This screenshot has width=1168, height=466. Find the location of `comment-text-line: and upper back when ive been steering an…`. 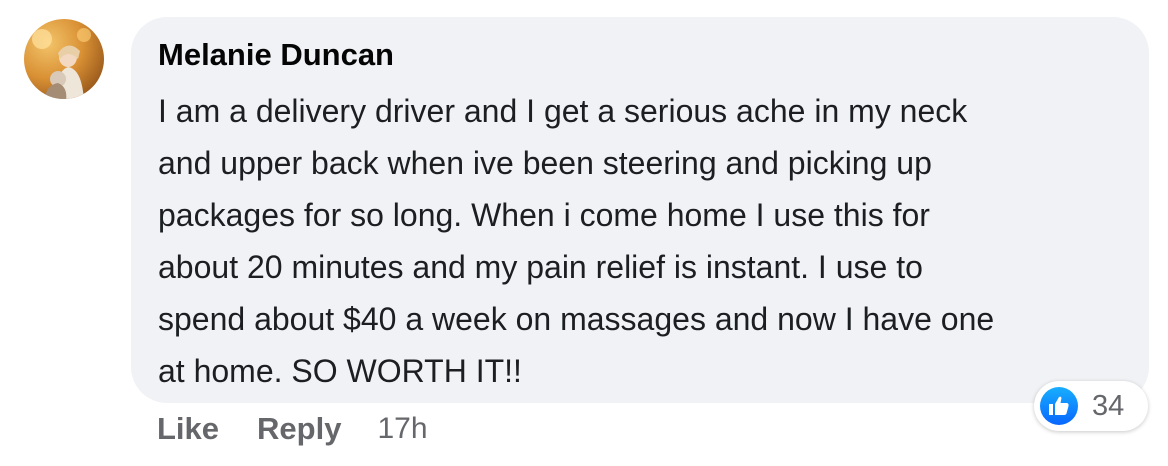

comment-text-line: and upper back when ive been steering an… is located at coordinates (545, 163).